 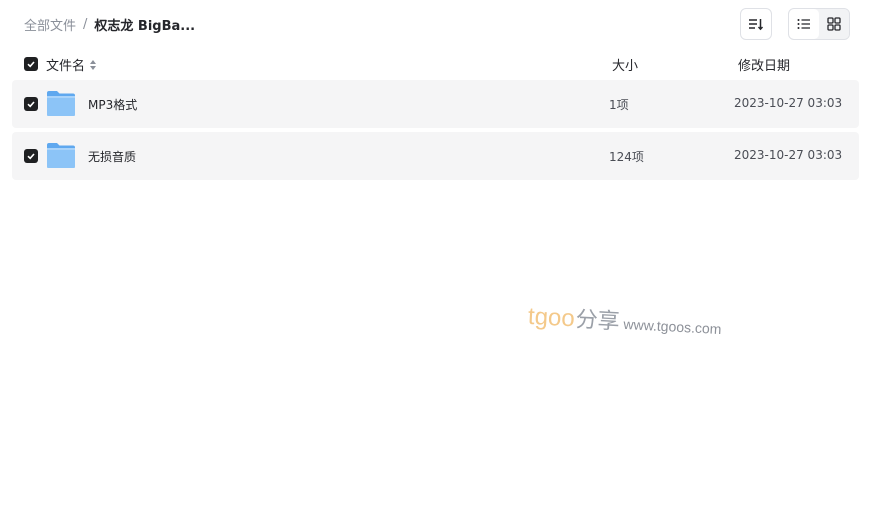 I want to click on sort-icon, so click(x=756, y=25).